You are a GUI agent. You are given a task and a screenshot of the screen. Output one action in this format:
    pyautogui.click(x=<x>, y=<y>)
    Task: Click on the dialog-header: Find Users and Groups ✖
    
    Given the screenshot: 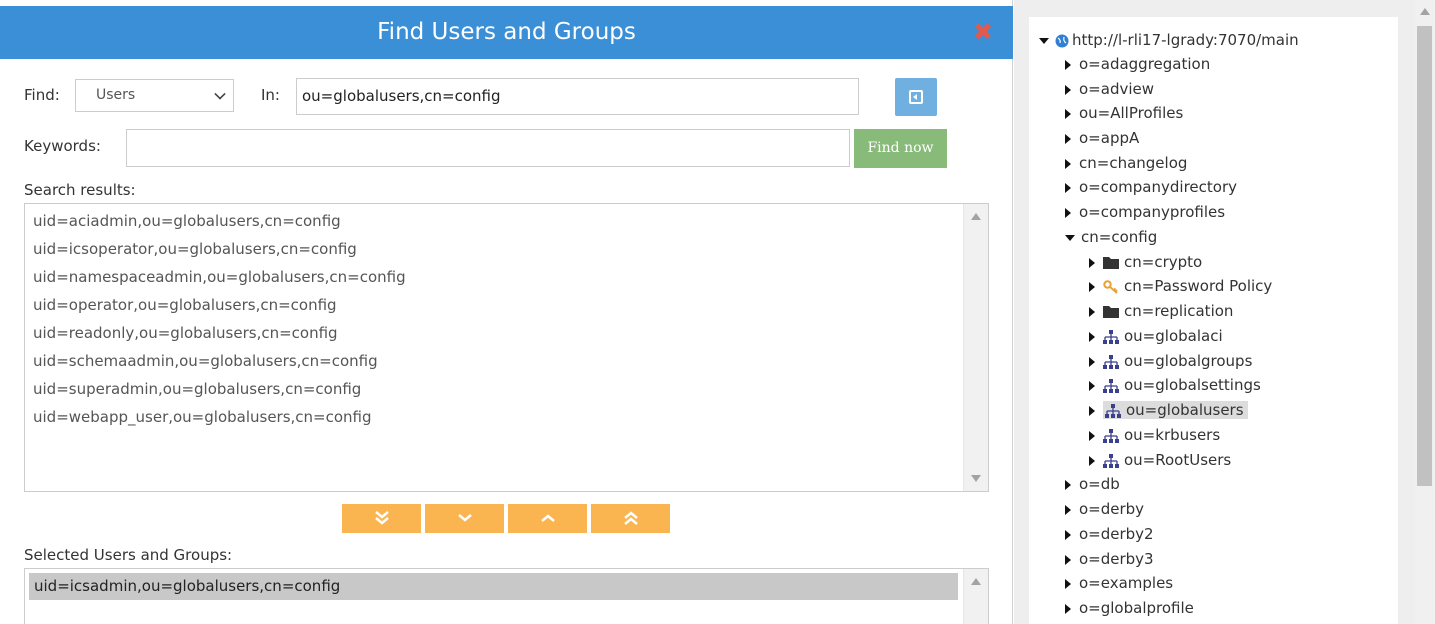 What is the action you would take?
    pyautogui.click(x=506, y=32)
    